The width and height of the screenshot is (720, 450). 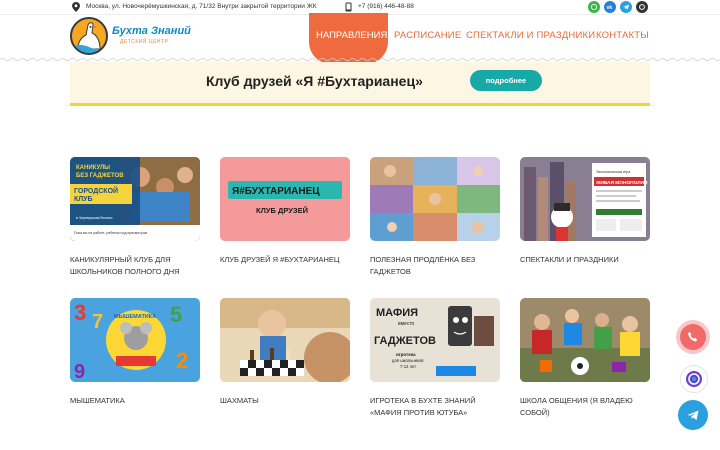 I want to click on thumb-text: в Черемушках/Зюзино, so click(x=94, y=218).